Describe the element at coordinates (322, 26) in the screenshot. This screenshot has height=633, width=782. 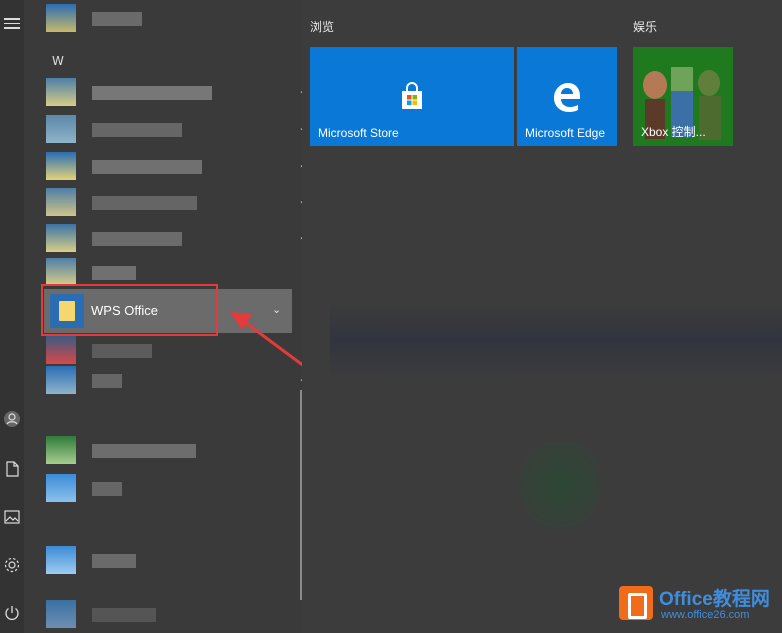
I see `tile-group-title: 浏览` at that location.